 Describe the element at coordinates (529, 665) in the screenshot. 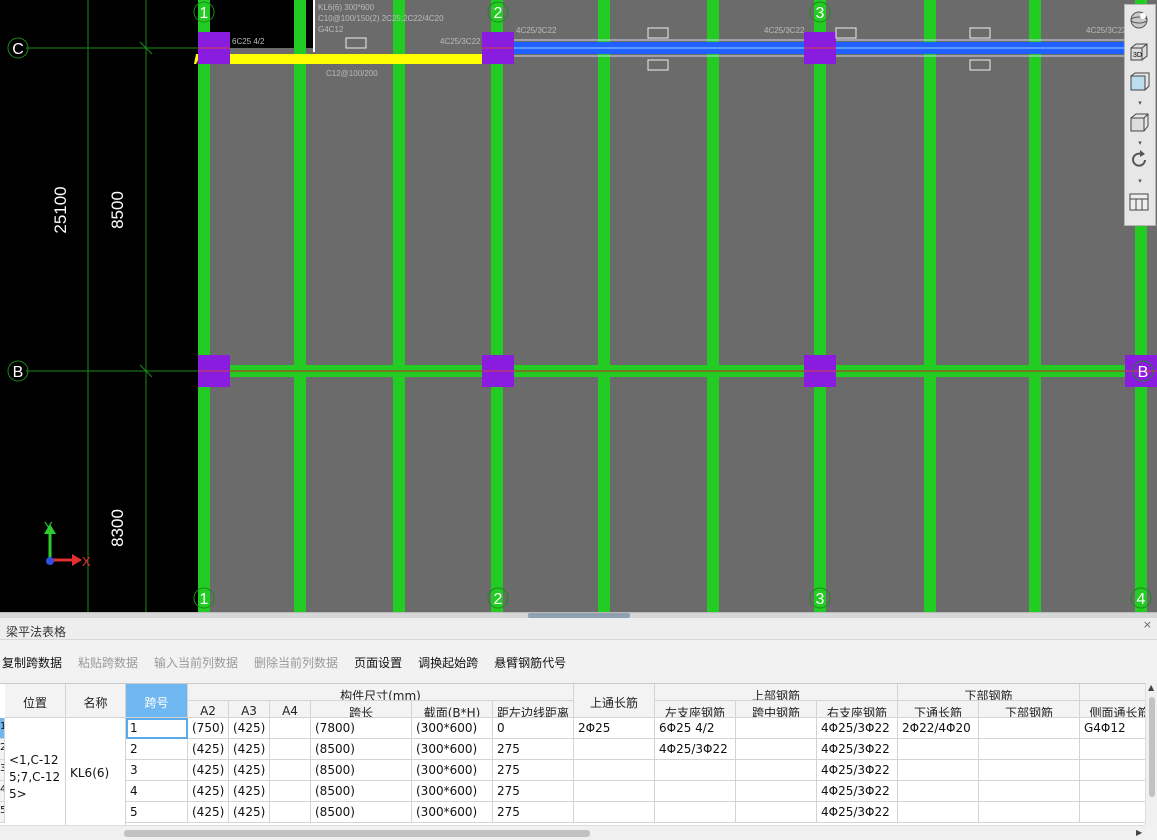

I see `toolbar-button-7: 悬臂钢筋代号` at that location.